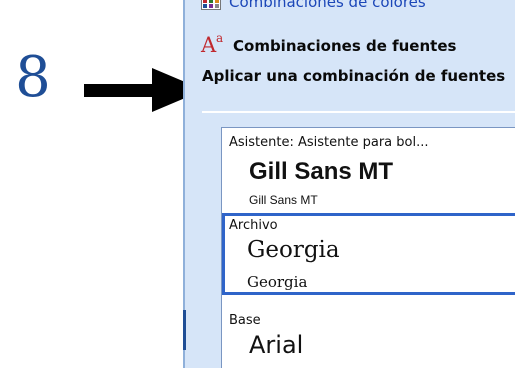 The height and width of the screenshot is (368, 515). I want to click on section-divider, so click(358, 112).